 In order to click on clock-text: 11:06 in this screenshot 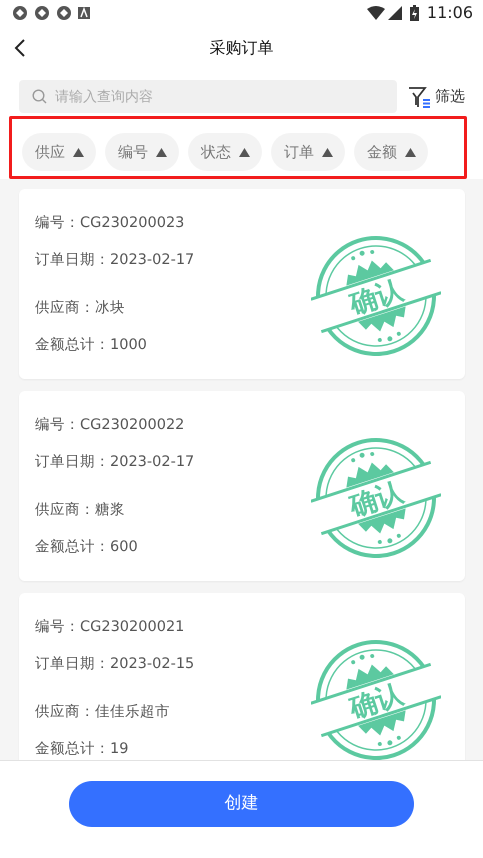, I will do `click(449, 13)`.